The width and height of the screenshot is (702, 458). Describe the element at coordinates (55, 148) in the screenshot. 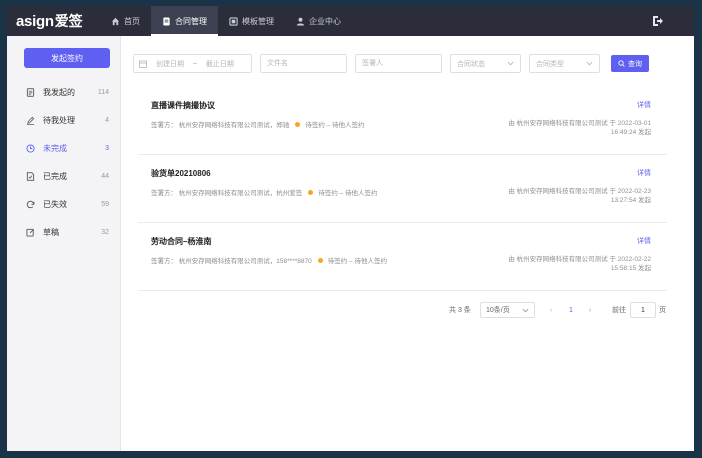

I see `sidebar-item-label: 未完成` at that location.